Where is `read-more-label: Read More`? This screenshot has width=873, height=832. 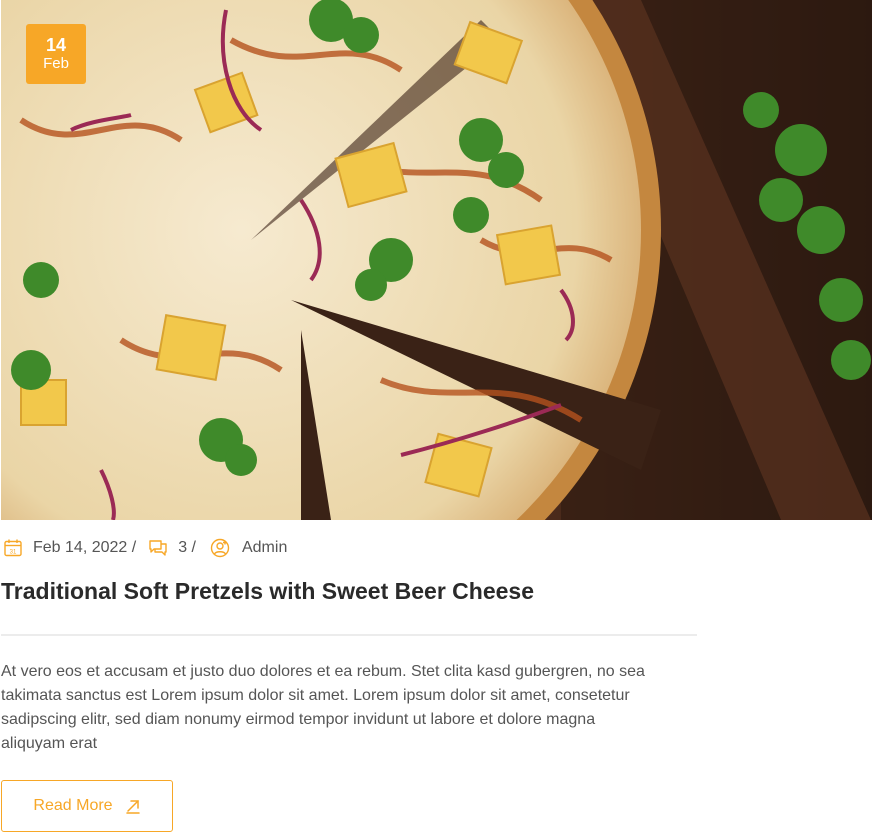
read-more-label: Read More is located at coordinates (73, 805).